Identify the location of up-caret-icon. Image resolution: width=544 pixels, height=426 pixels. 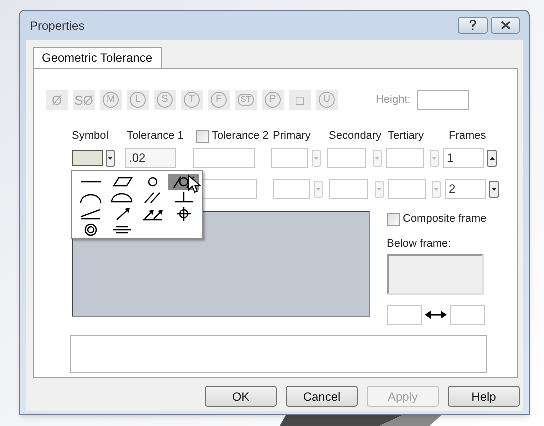
(492, 158).